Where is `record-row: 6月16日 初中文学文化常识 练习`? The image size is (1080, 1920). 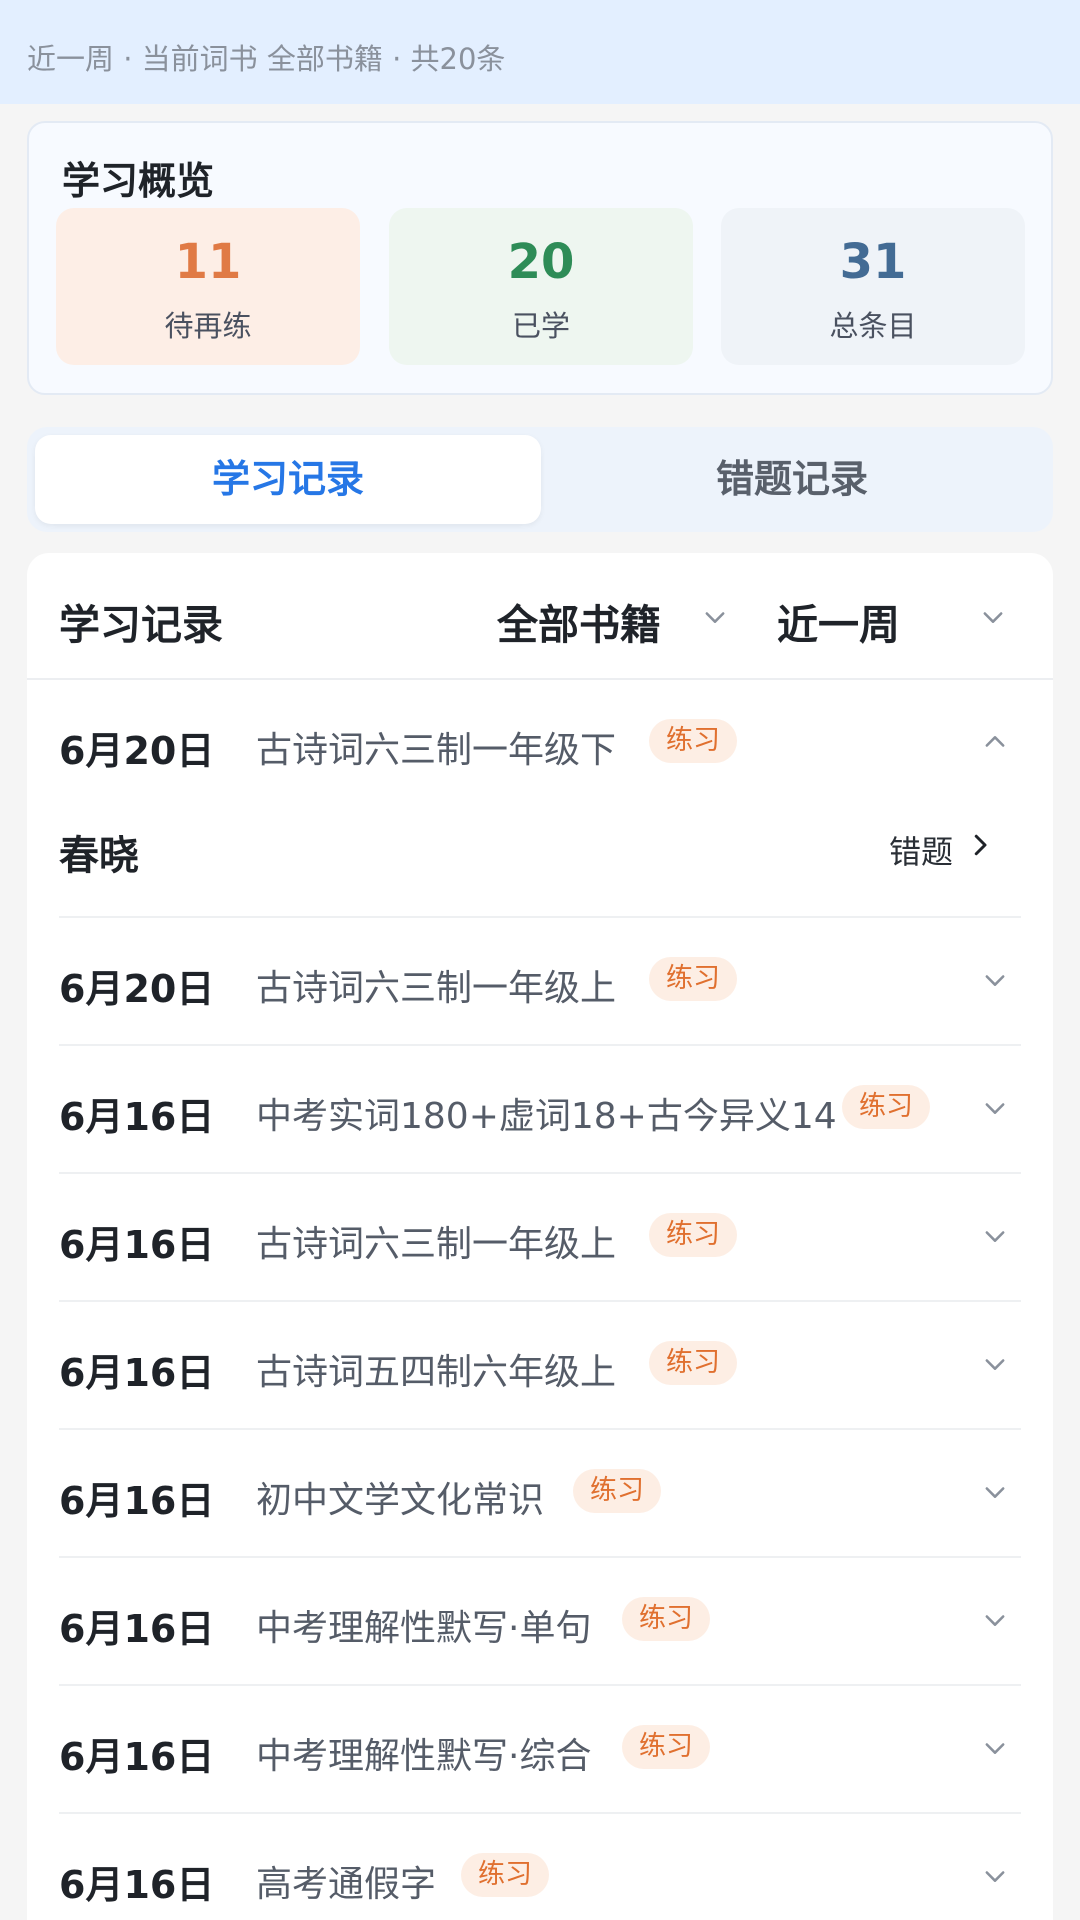 record-row: 6月16日 初中文学文化常识 练习 is located at coordinates (540, 1494).